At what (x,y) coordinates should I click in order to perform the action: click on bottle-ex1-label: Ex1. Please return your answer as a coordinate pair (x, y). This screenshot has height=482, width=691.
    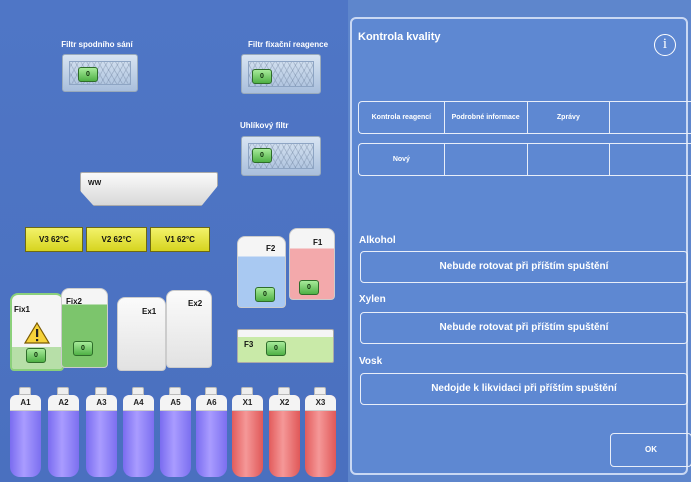
    Looking at the image, I should click on (149, 311).